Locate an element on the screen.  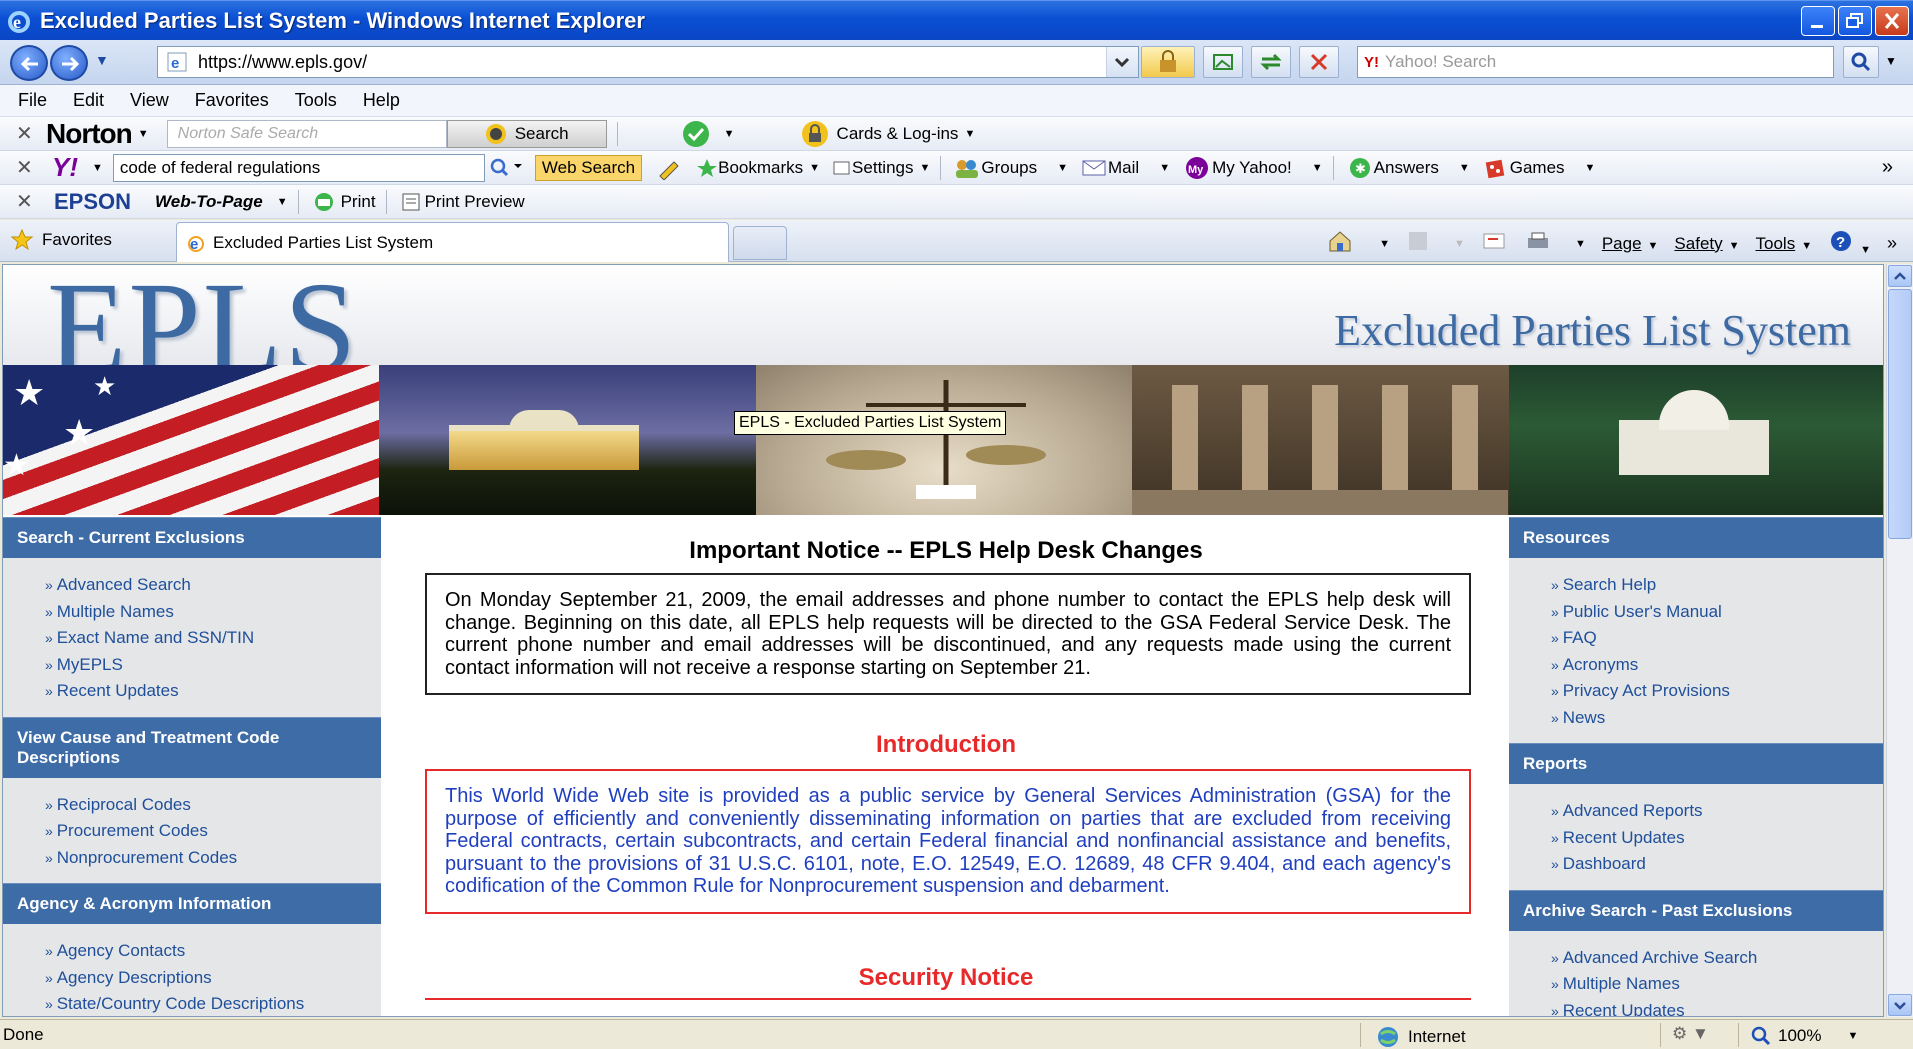
link-procurement-codes: Procurement Codes is located at coordinates (213, 831).